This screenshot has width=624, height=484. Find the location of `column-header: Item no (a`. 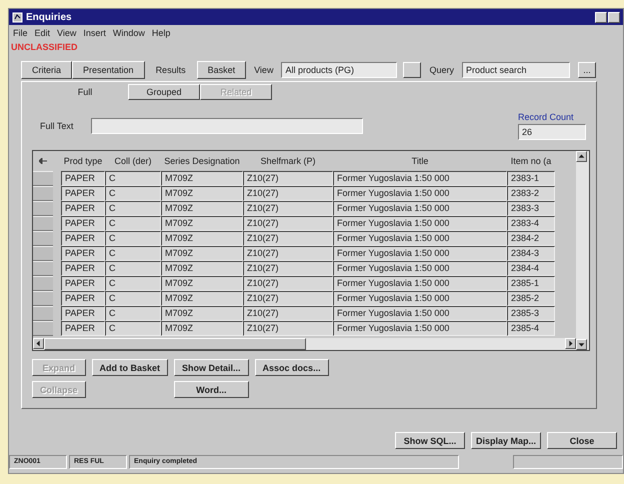

column-header: Item no (a is located at coordinates (531, 161).